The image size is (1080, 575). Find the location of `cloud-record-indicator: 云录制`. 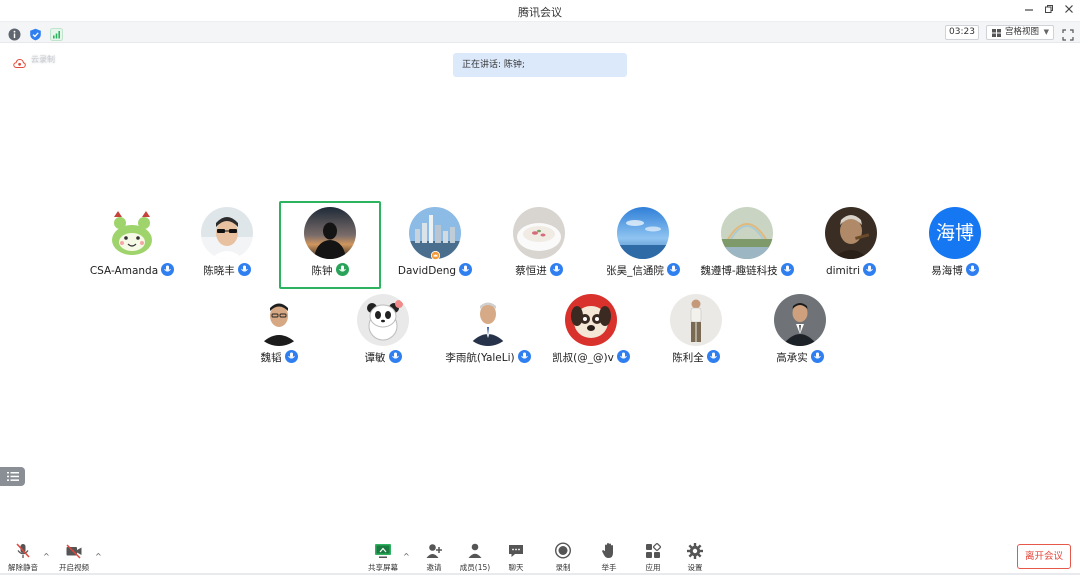

cloud-record-indicator: 云录制 is located at coordinates (34, 61).